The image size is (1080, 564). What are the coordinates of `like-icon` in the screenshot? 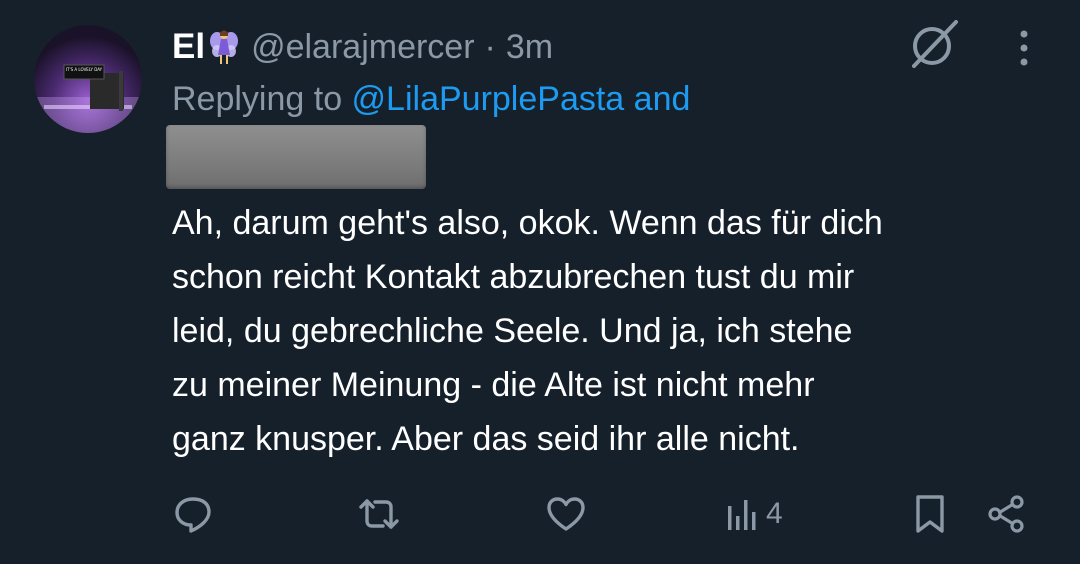 It's located at (566, 514).